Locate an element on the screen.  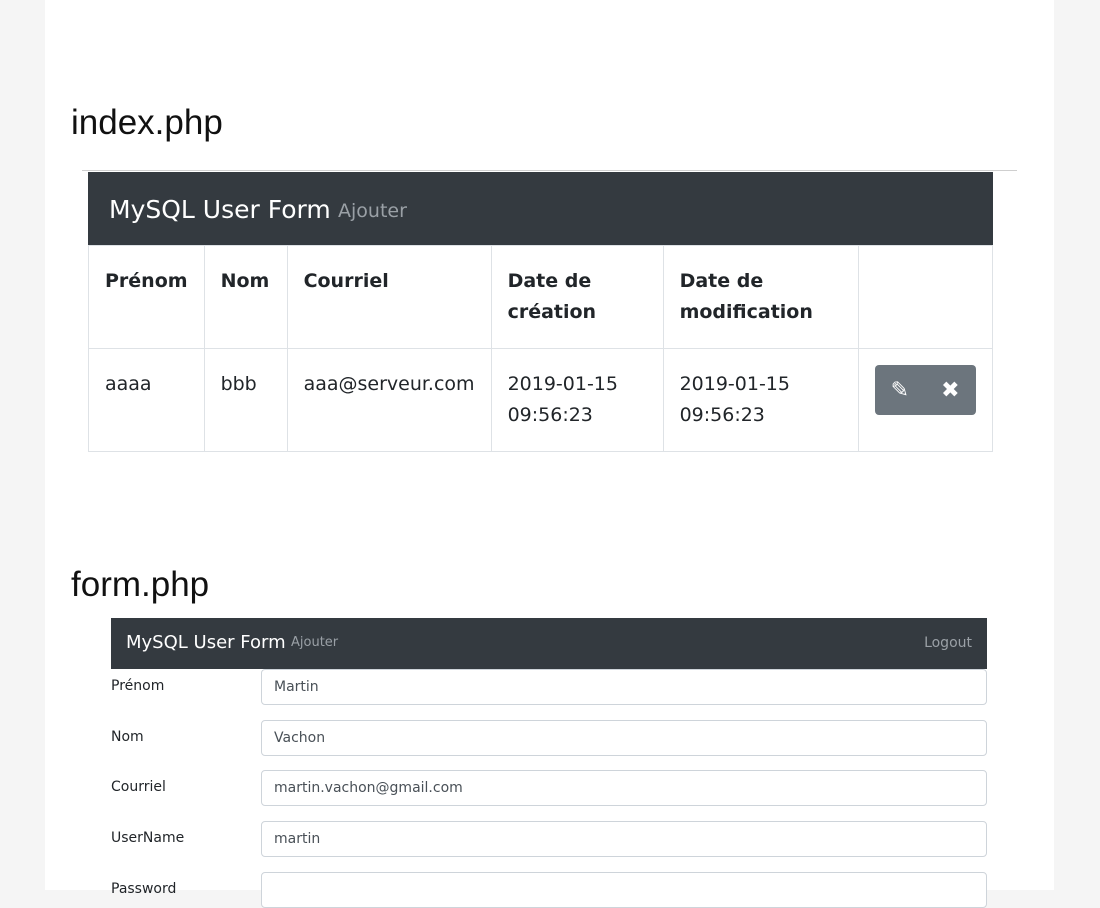
form-row-password: Password is located at coordinates (549, 890).